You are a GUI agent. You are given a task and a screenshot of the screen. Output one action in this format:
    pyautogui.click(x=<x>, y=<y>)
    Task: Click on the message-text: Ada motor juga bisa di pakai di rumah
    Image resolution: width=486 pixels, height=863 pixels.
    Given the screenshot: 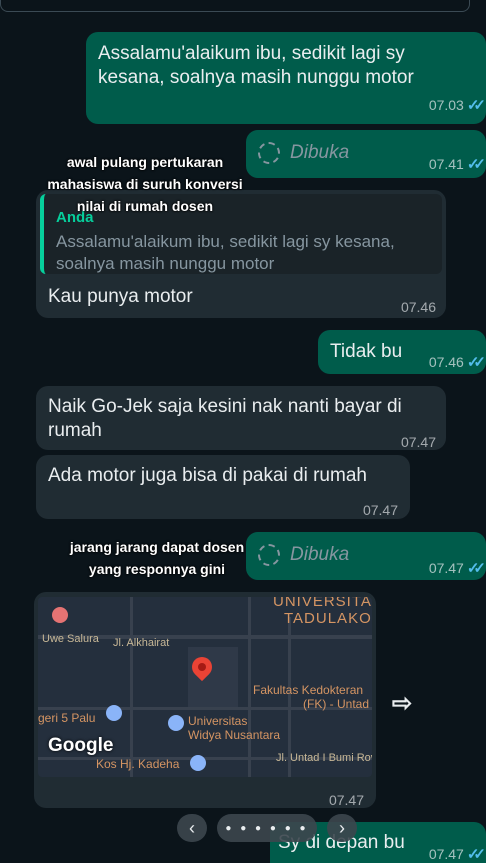 What is the action you would take?
    pyautogui.click(x=207, y=475)
    